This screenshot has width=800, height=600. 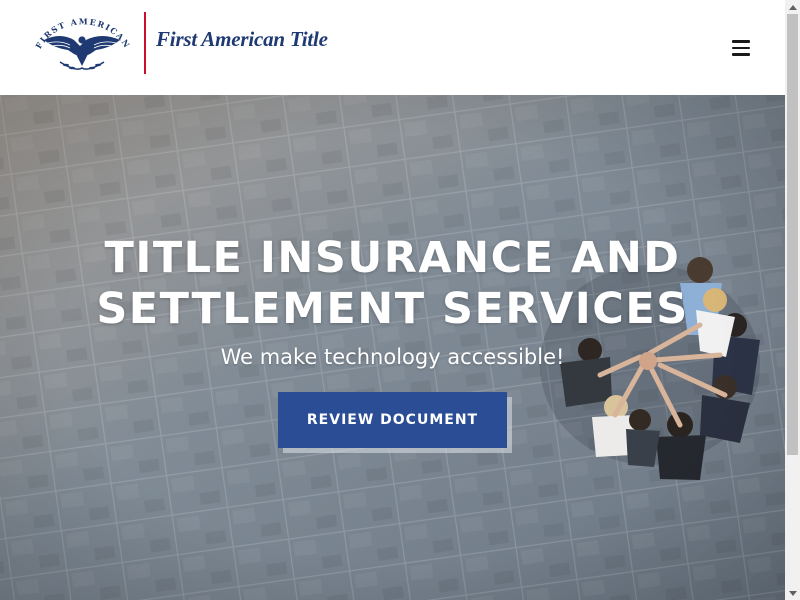 What do you see at coordinates (145, 43) in the screenshot?
I see `logo-divider` at bounding box center [145, 43].